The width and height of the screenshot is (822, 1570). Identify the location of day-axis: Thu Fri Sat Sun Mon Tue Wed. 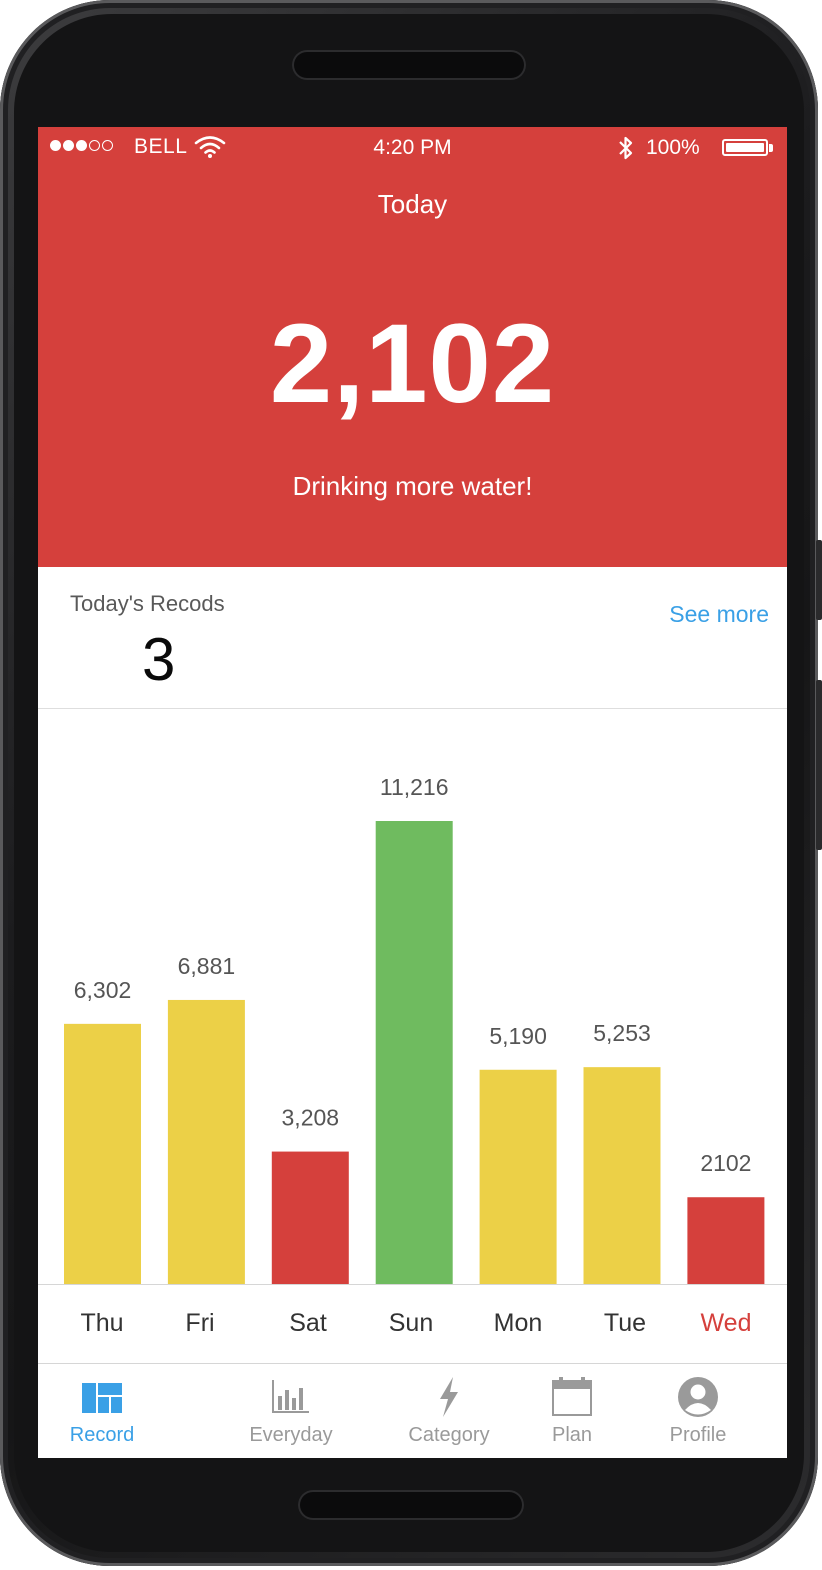
(412, 1324).